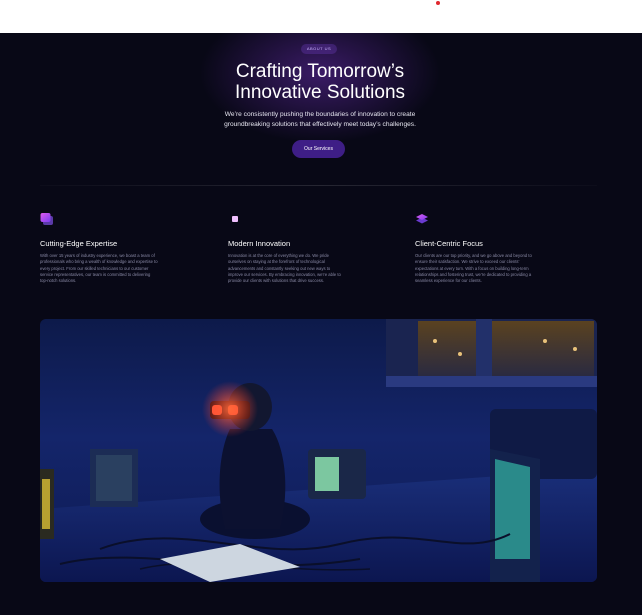  What do you see at coordinates (321, 16) in the screenshot?
I see `top-white-strip` at bounding box center [321, 16].